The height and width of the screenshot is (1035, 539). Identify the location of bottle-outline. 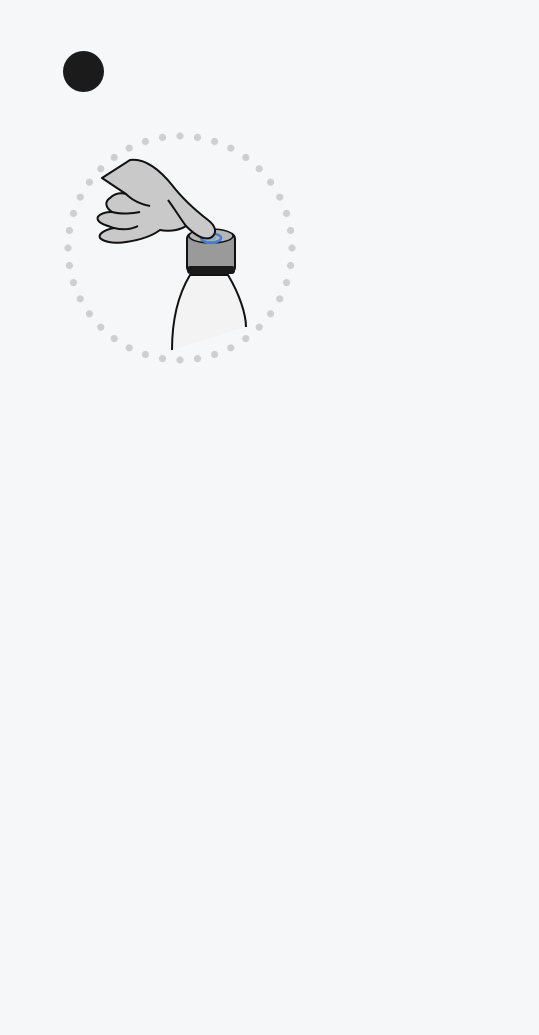
(209, 312).